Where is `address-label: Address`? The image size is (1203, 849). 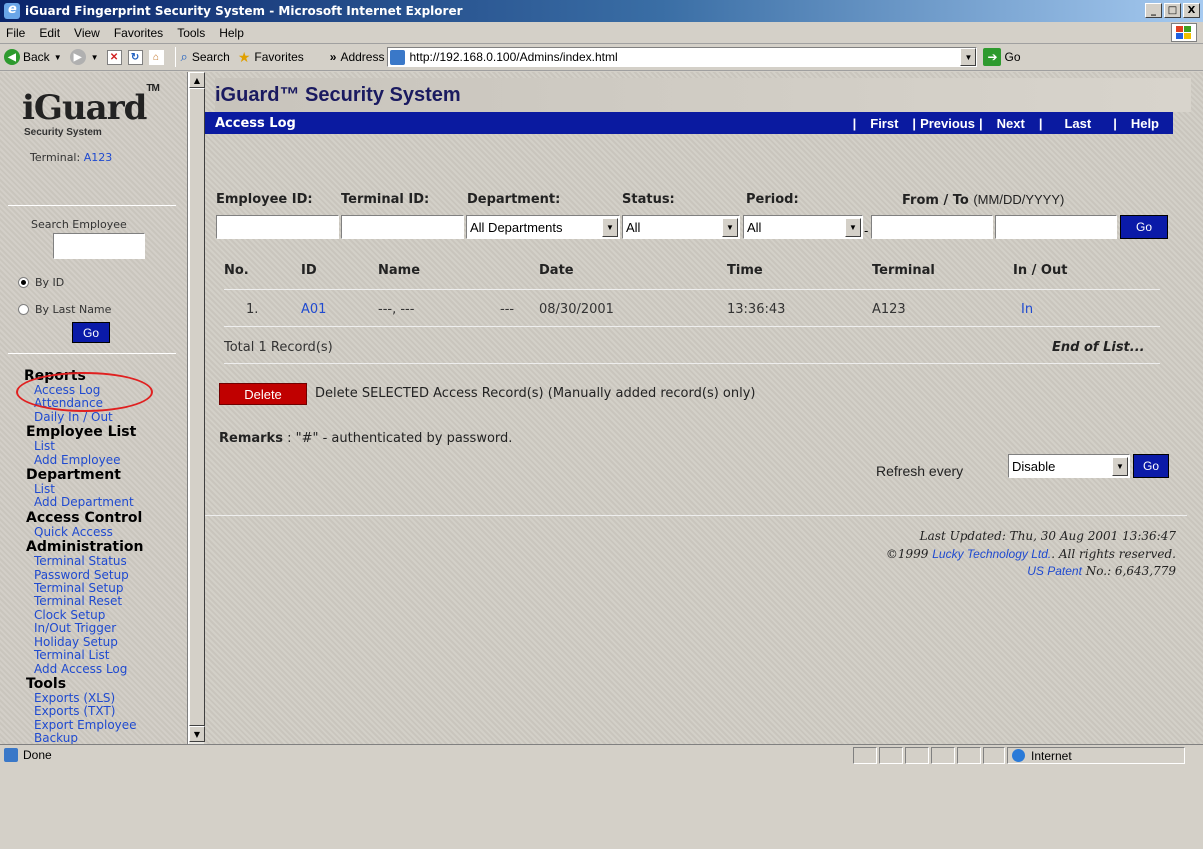
address-label: Address is located at coordinates (362, 57).